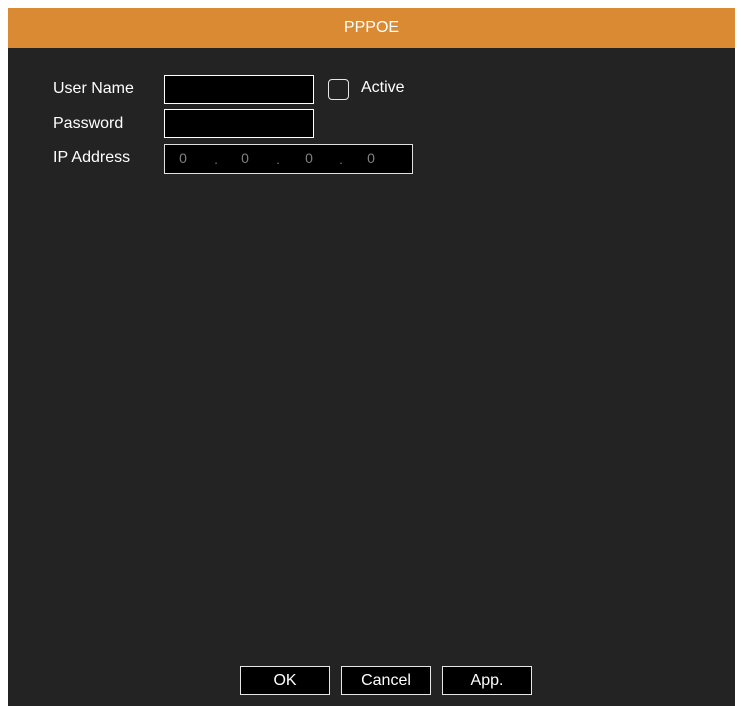  I want to click on cancel-button: Cancel, so click(386, 680).